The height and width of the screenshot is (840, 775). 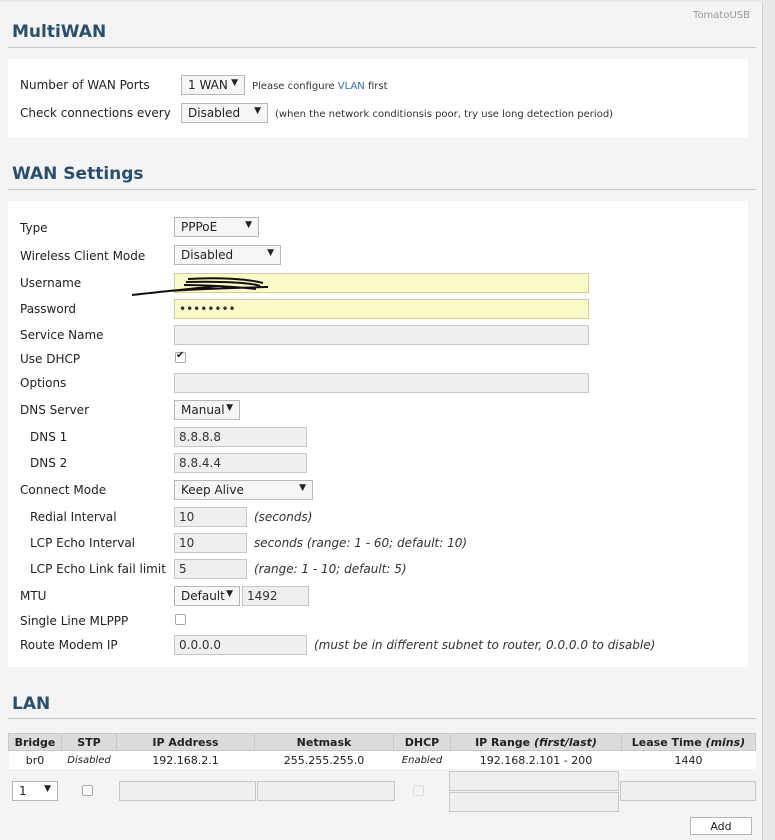 What do you see at coordinates (210, 517) in the screenshot?
I see `redial-interval-input: 10` at bounding box center [210, 517].